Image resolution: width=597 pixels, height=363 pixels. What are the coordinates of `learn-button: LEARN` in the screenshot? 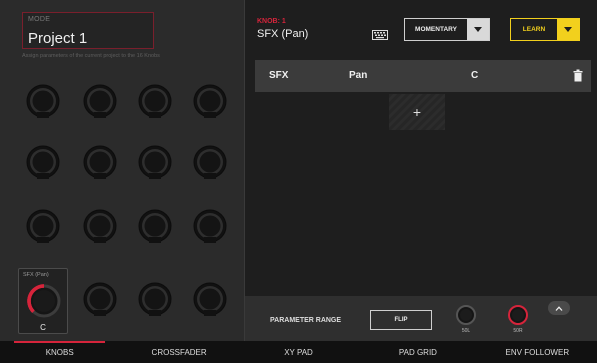 It's located at (545, 29).